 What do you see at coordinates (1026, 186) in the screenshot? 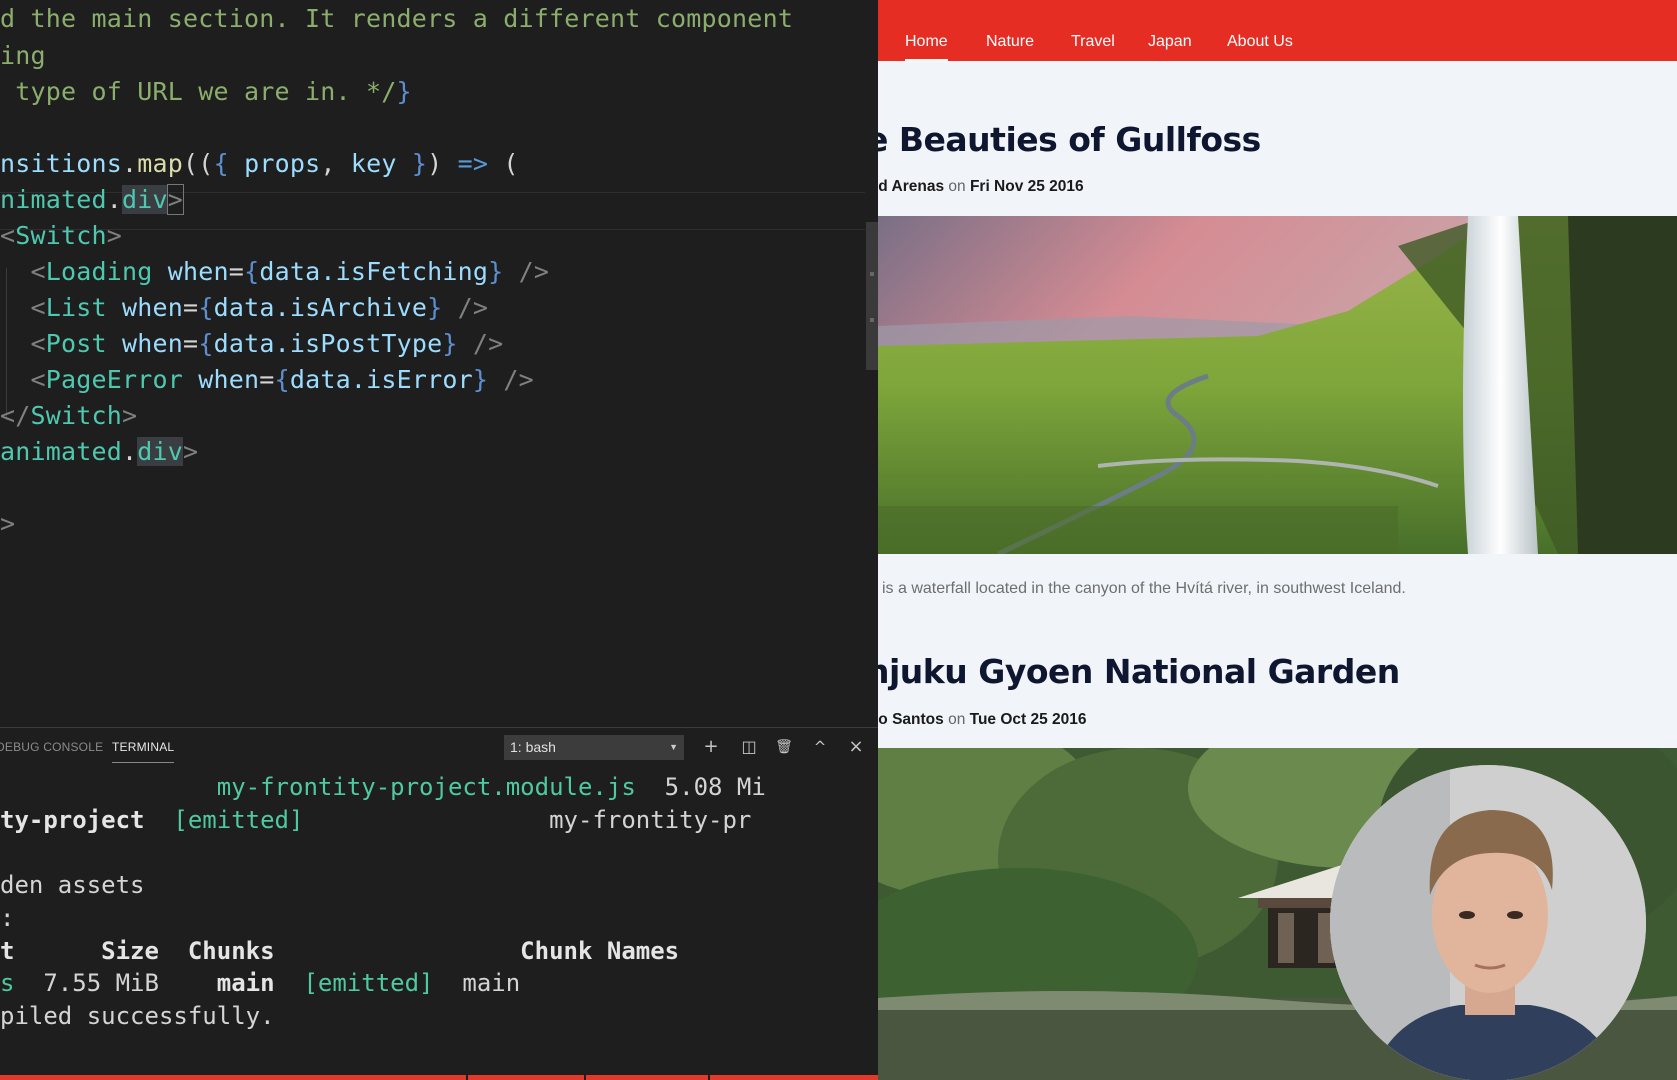
I see `post-date: Fri Nov 25 2016` at bounding box center [1026, 186].